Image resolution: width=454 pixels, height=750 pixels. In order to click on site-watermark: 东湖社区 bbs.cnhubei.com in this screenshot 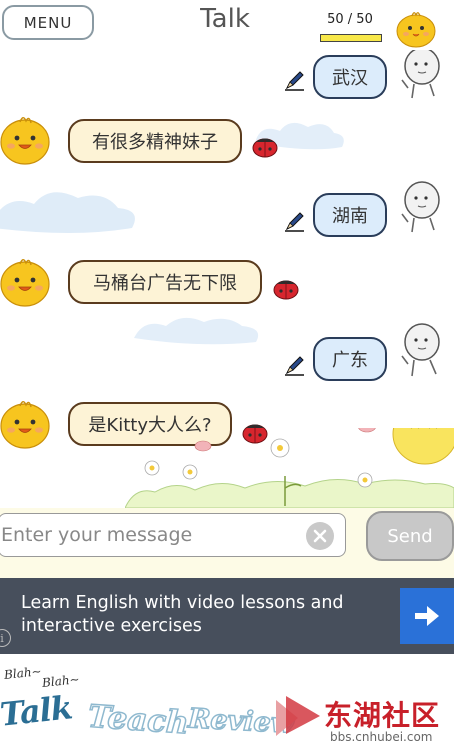, I will do `click(362, 722)`.